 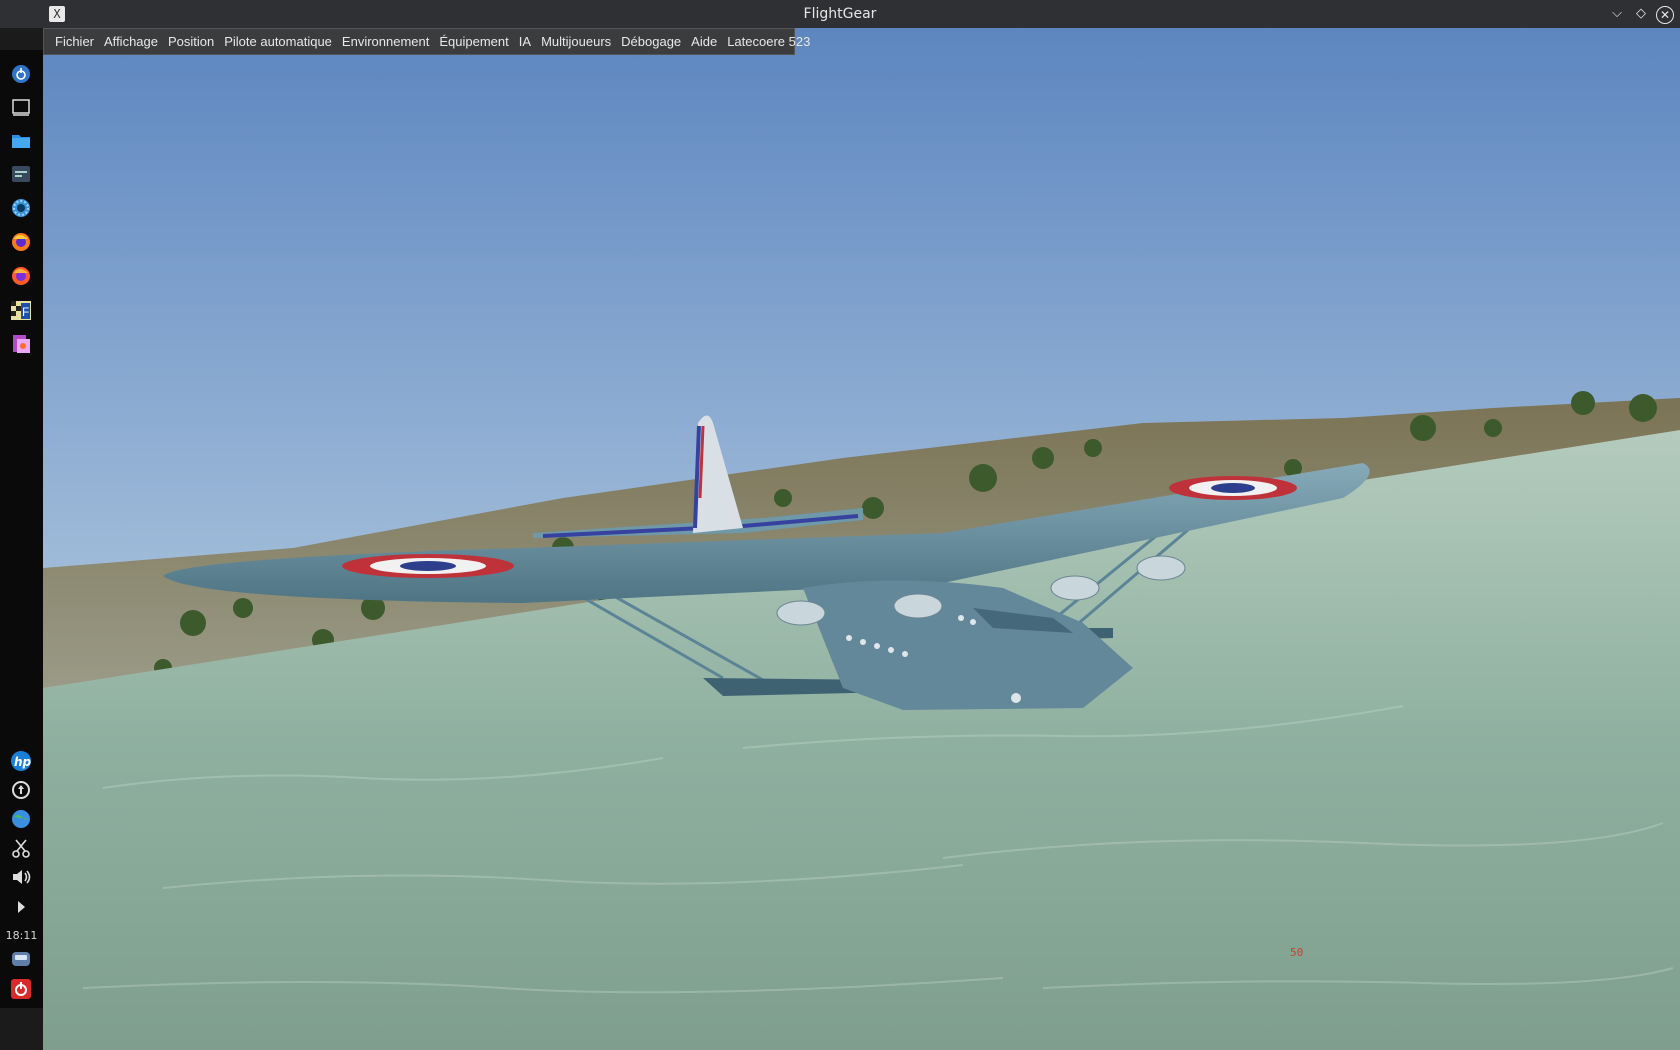 What do you see at coordinates (704, 41) in the screenshot?
I see `menu-aide: Aide` at bounding box center [704, 41].